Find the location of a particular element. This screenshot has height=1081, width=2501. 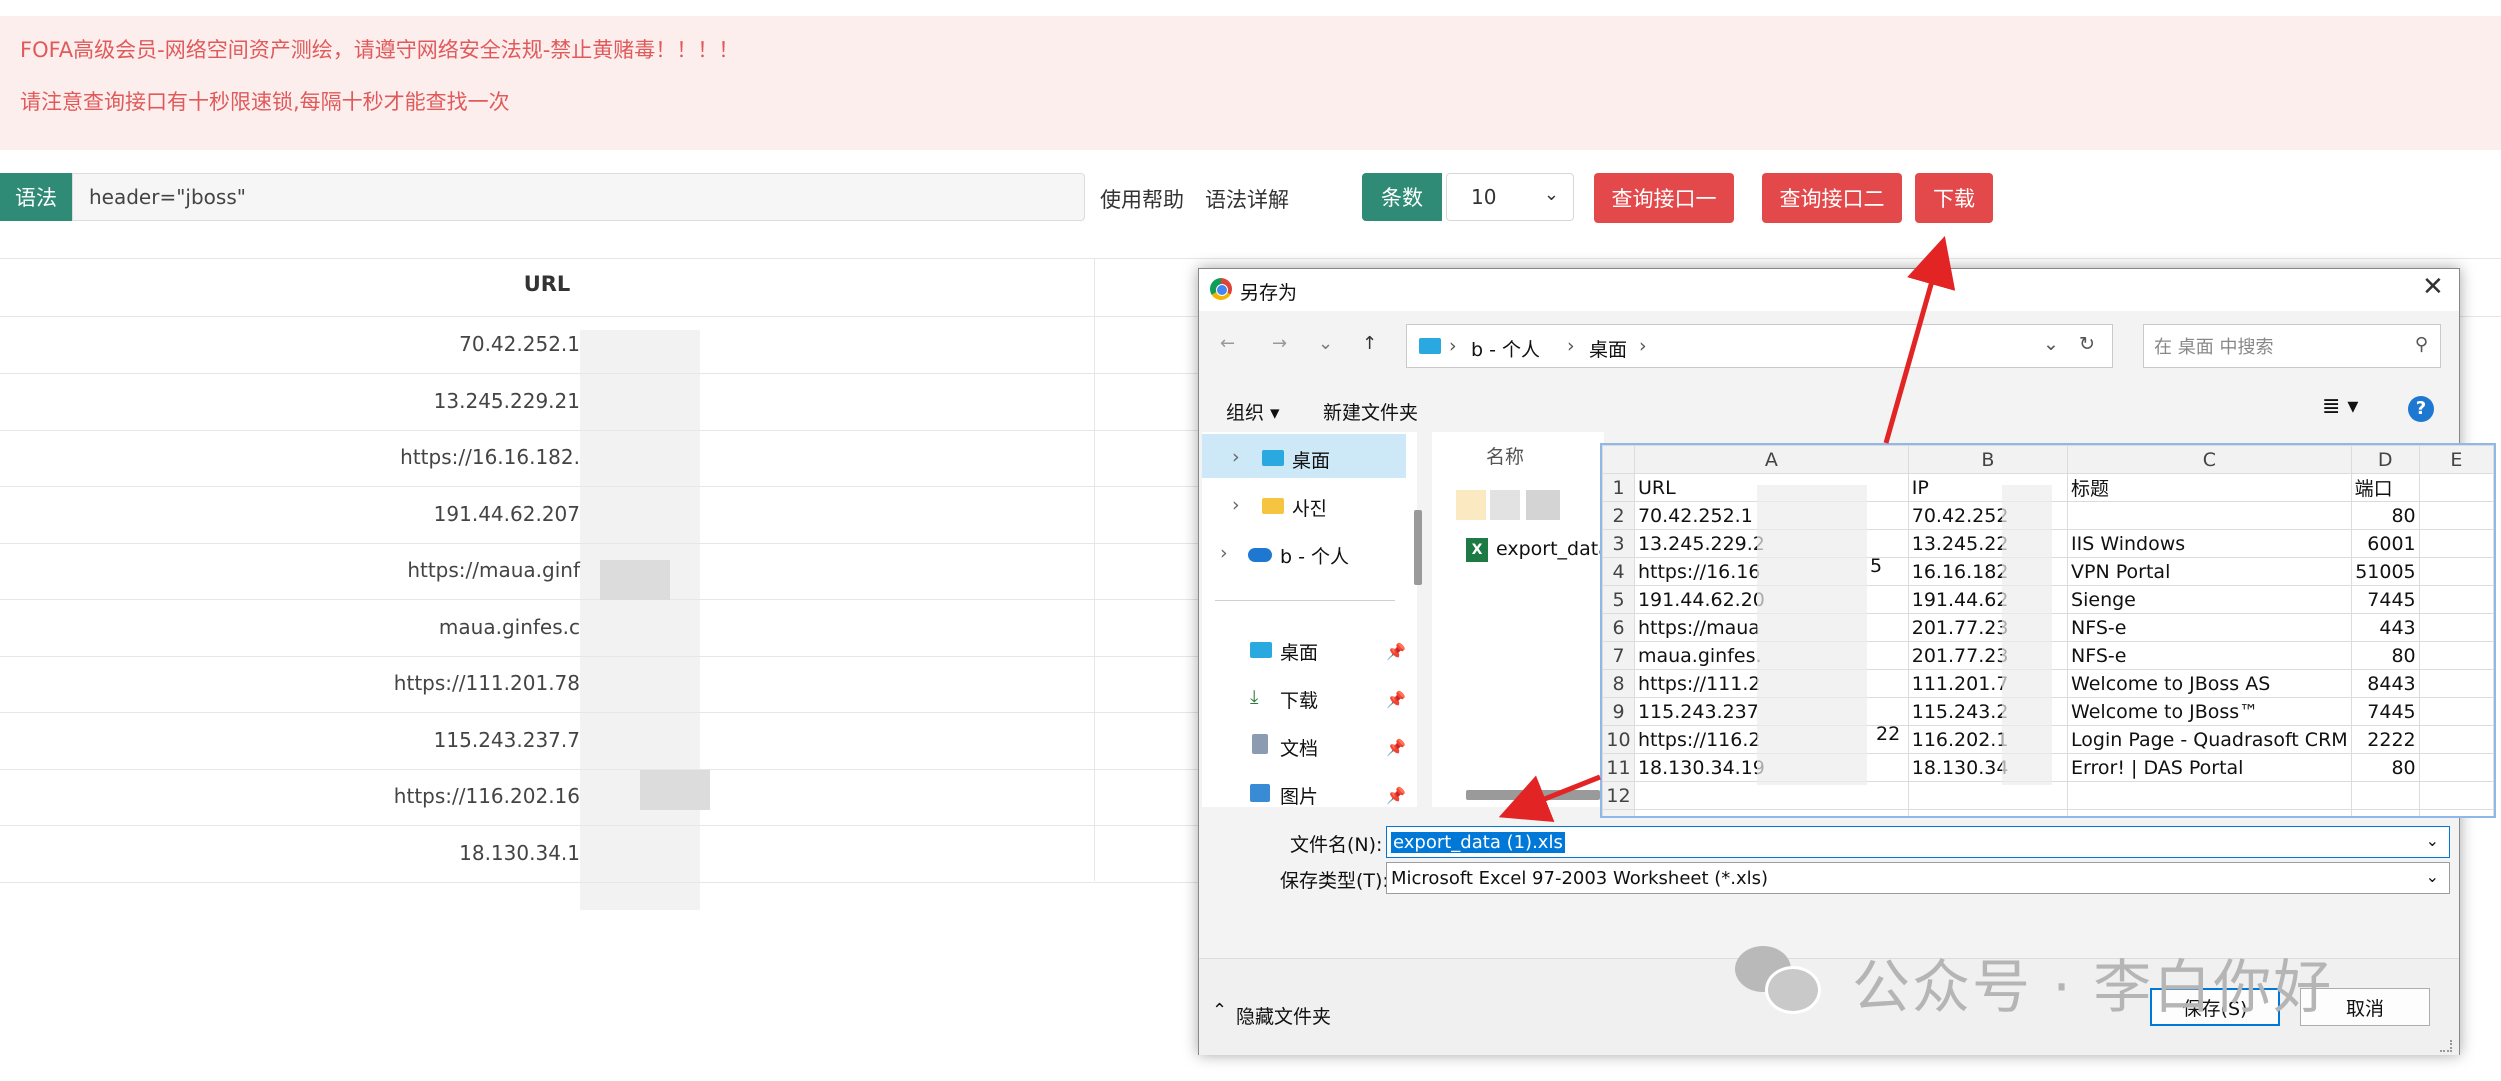

sheet-fragment: 5 is located at coordinates (1876, 566).